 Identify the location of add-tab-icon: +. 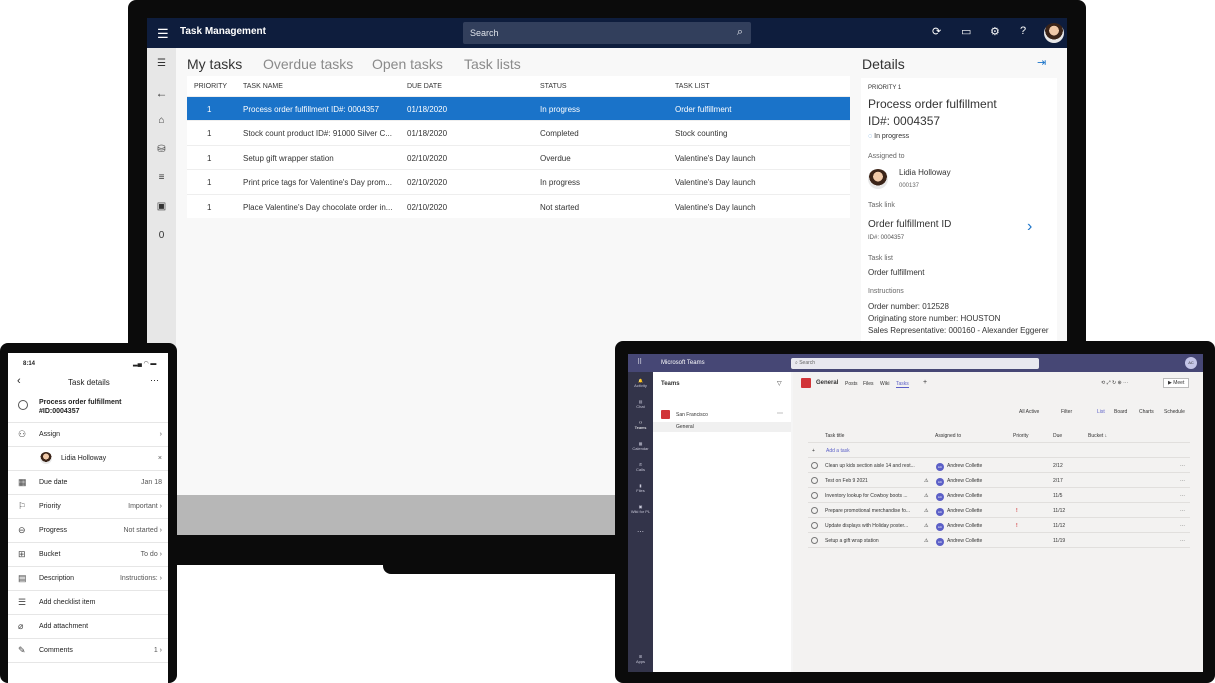
(925, 382).